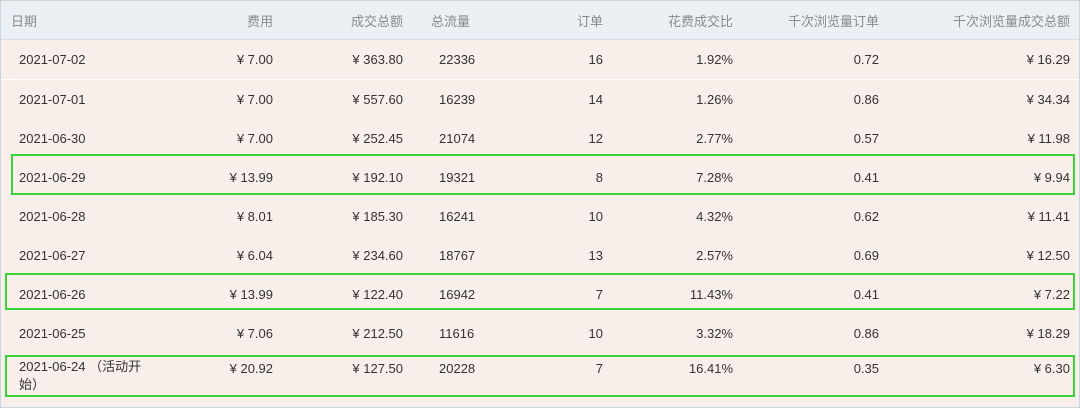 The image size is (1080, 408). Describe the element at coordinates (866, 59) in the screenshot. I see `cell-orders-per-mille: 0.72` at that location.